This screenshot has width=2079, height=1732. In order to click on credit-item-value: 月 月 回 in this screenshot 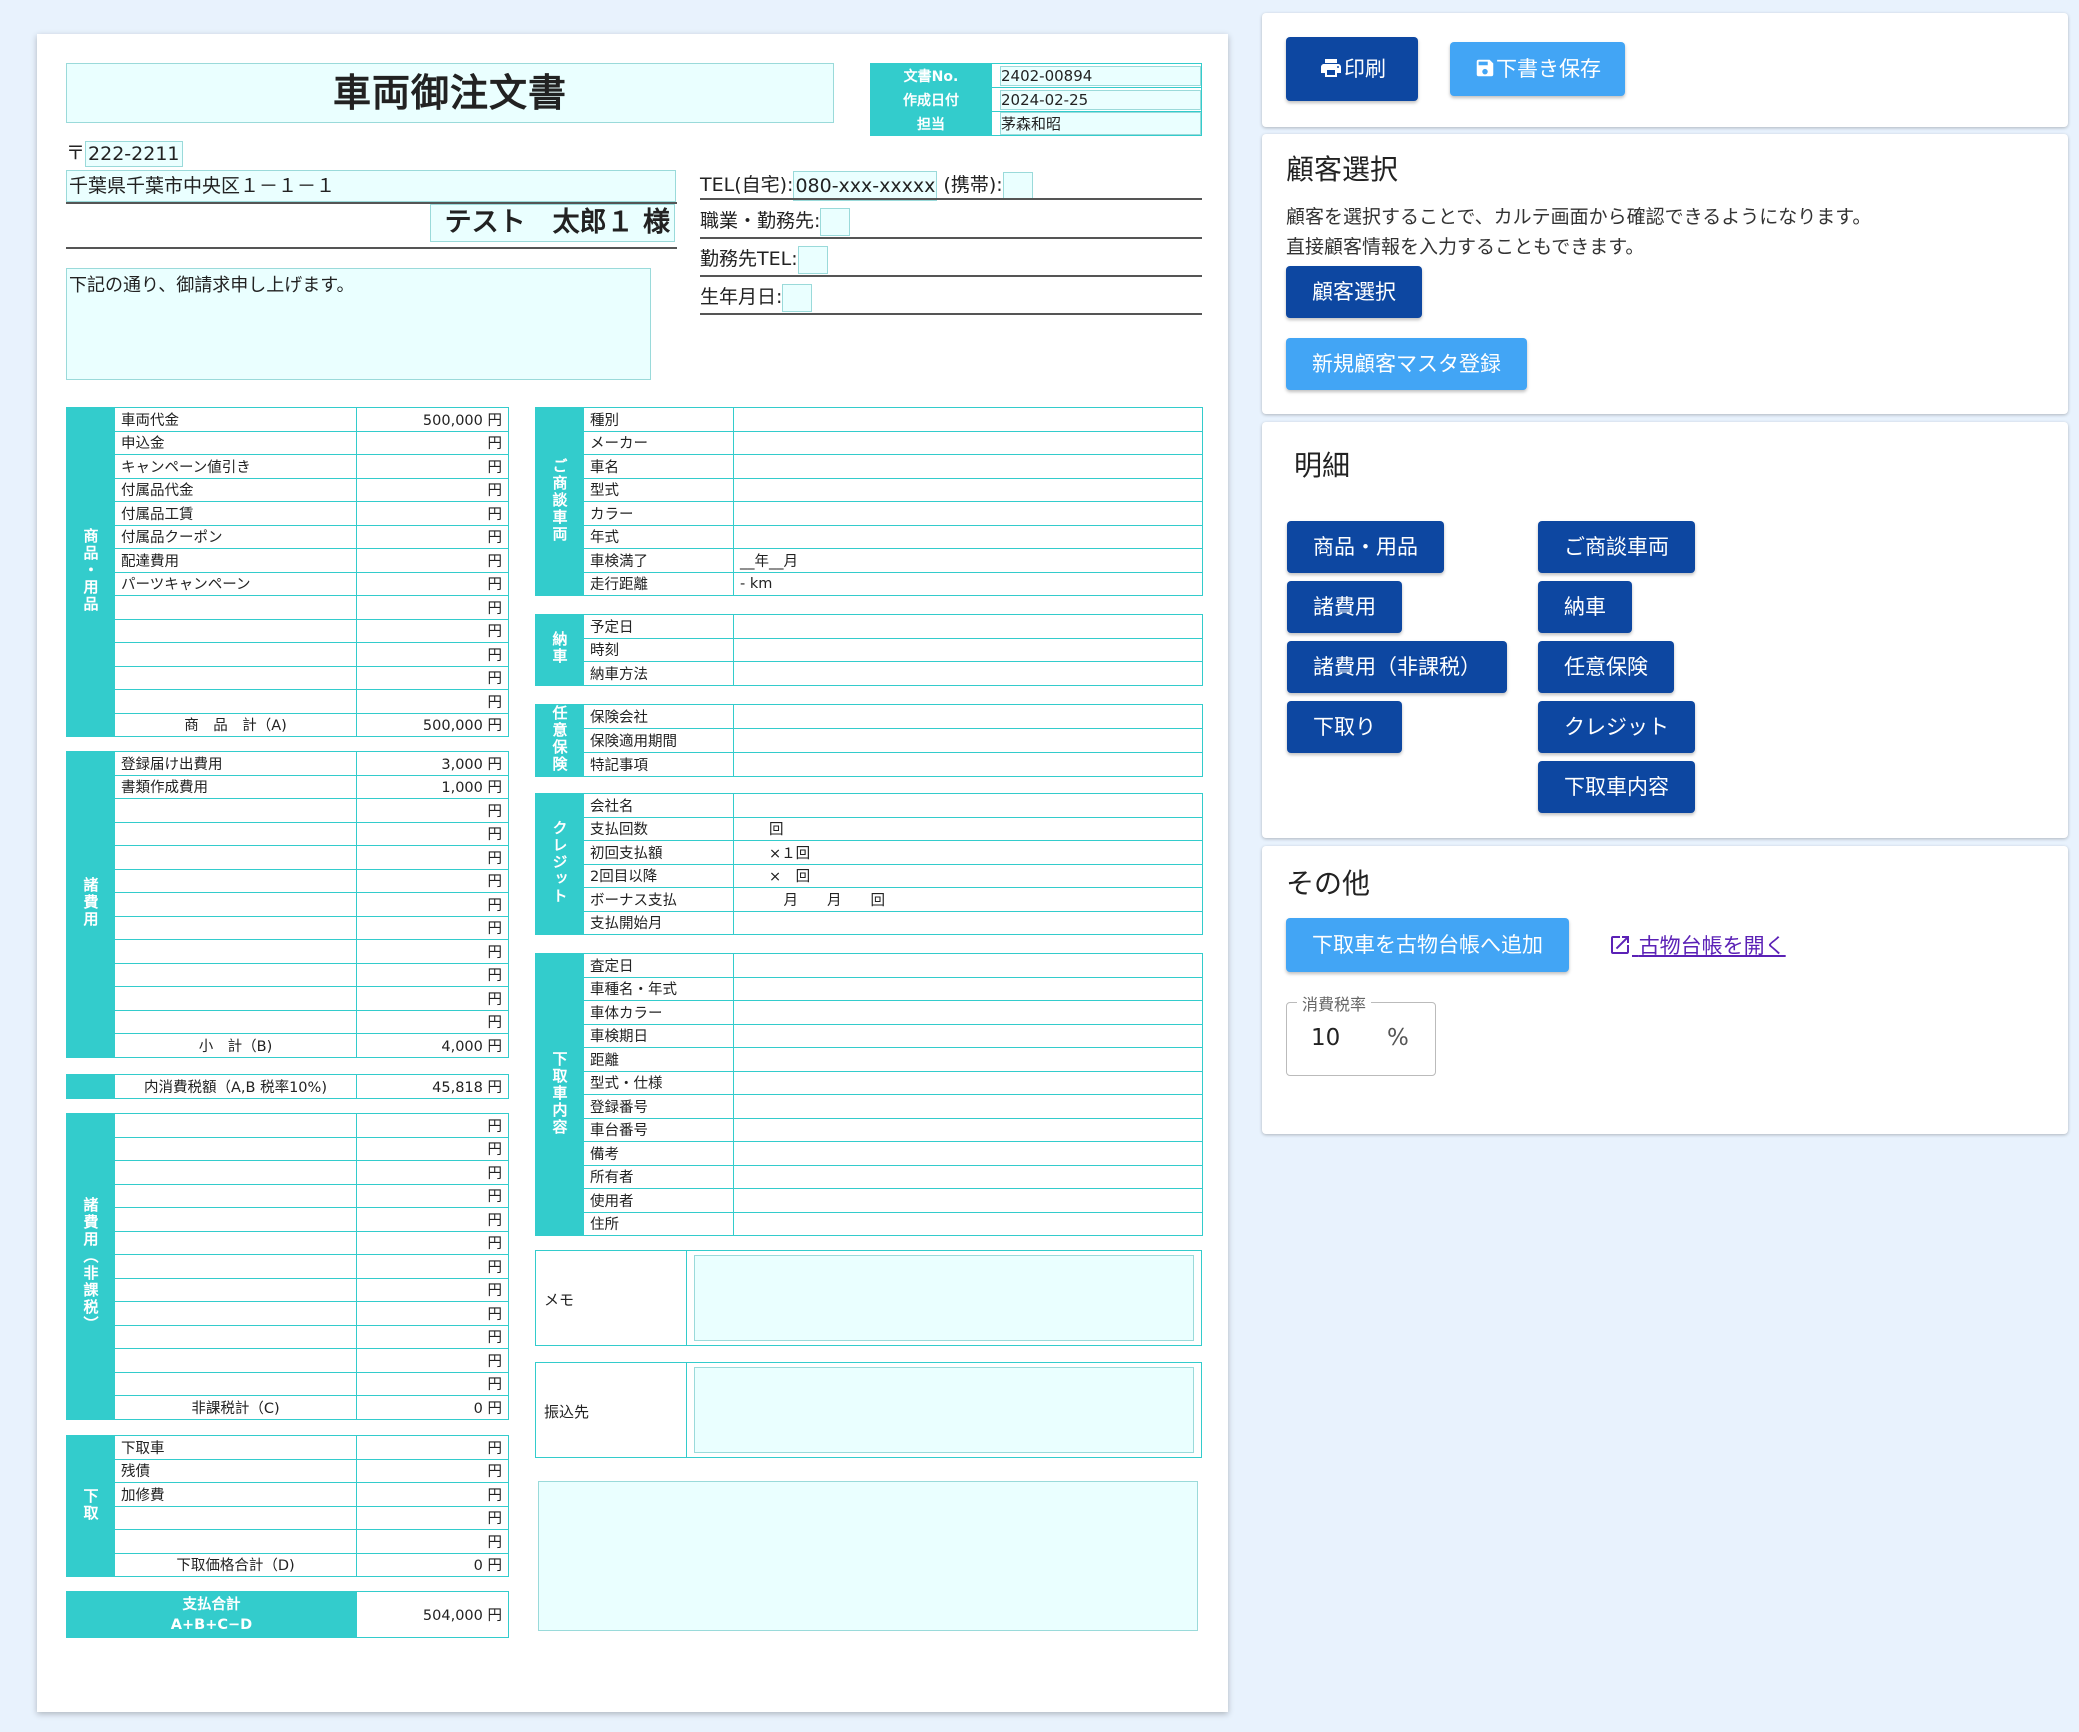, I will do `click(968, 899)`.